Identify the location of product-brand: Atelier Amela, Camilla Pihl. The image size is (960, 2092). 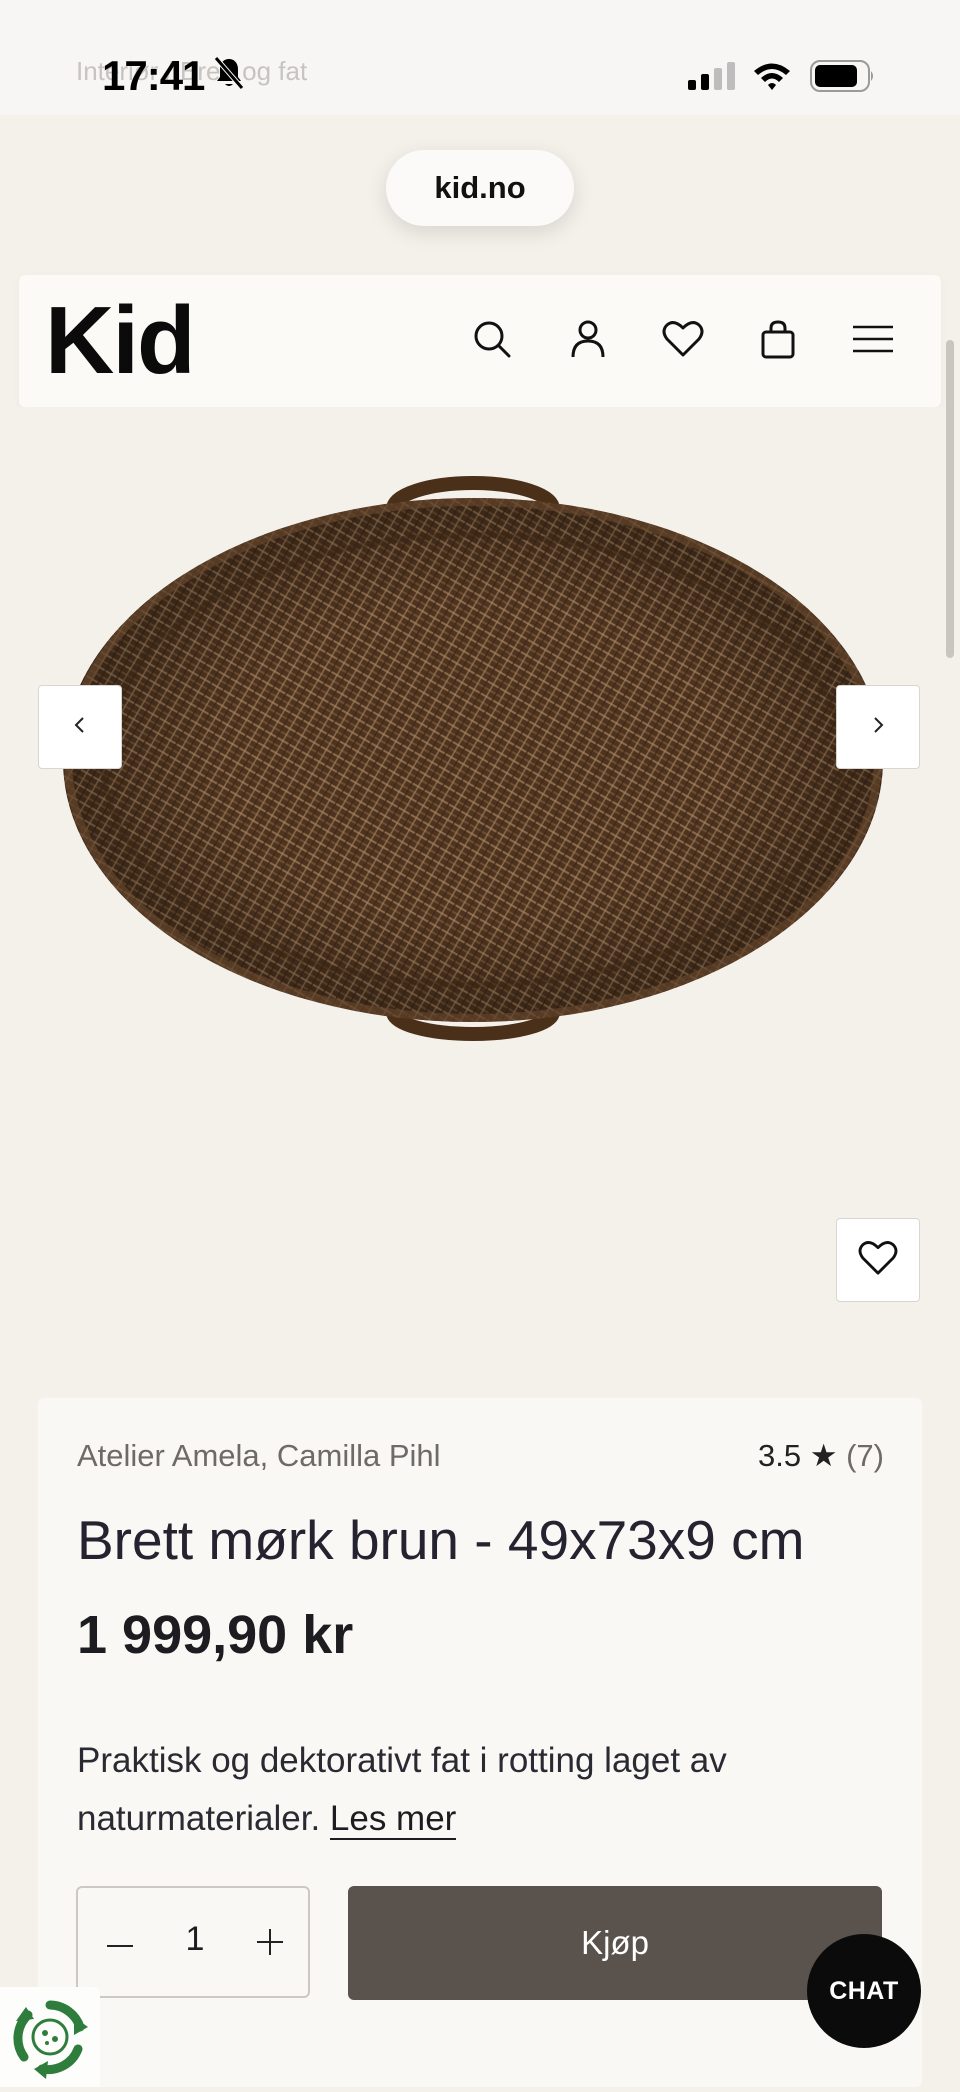
(259, 1456).